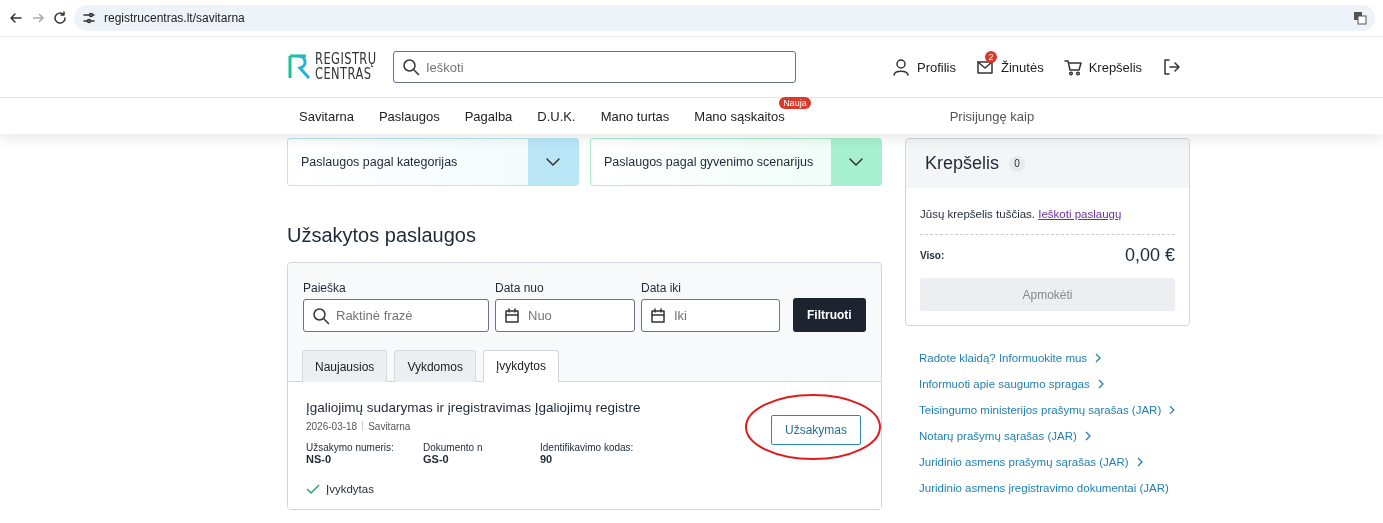  I want to click on header-link-label: Krepšelis, so click(1115, 67).